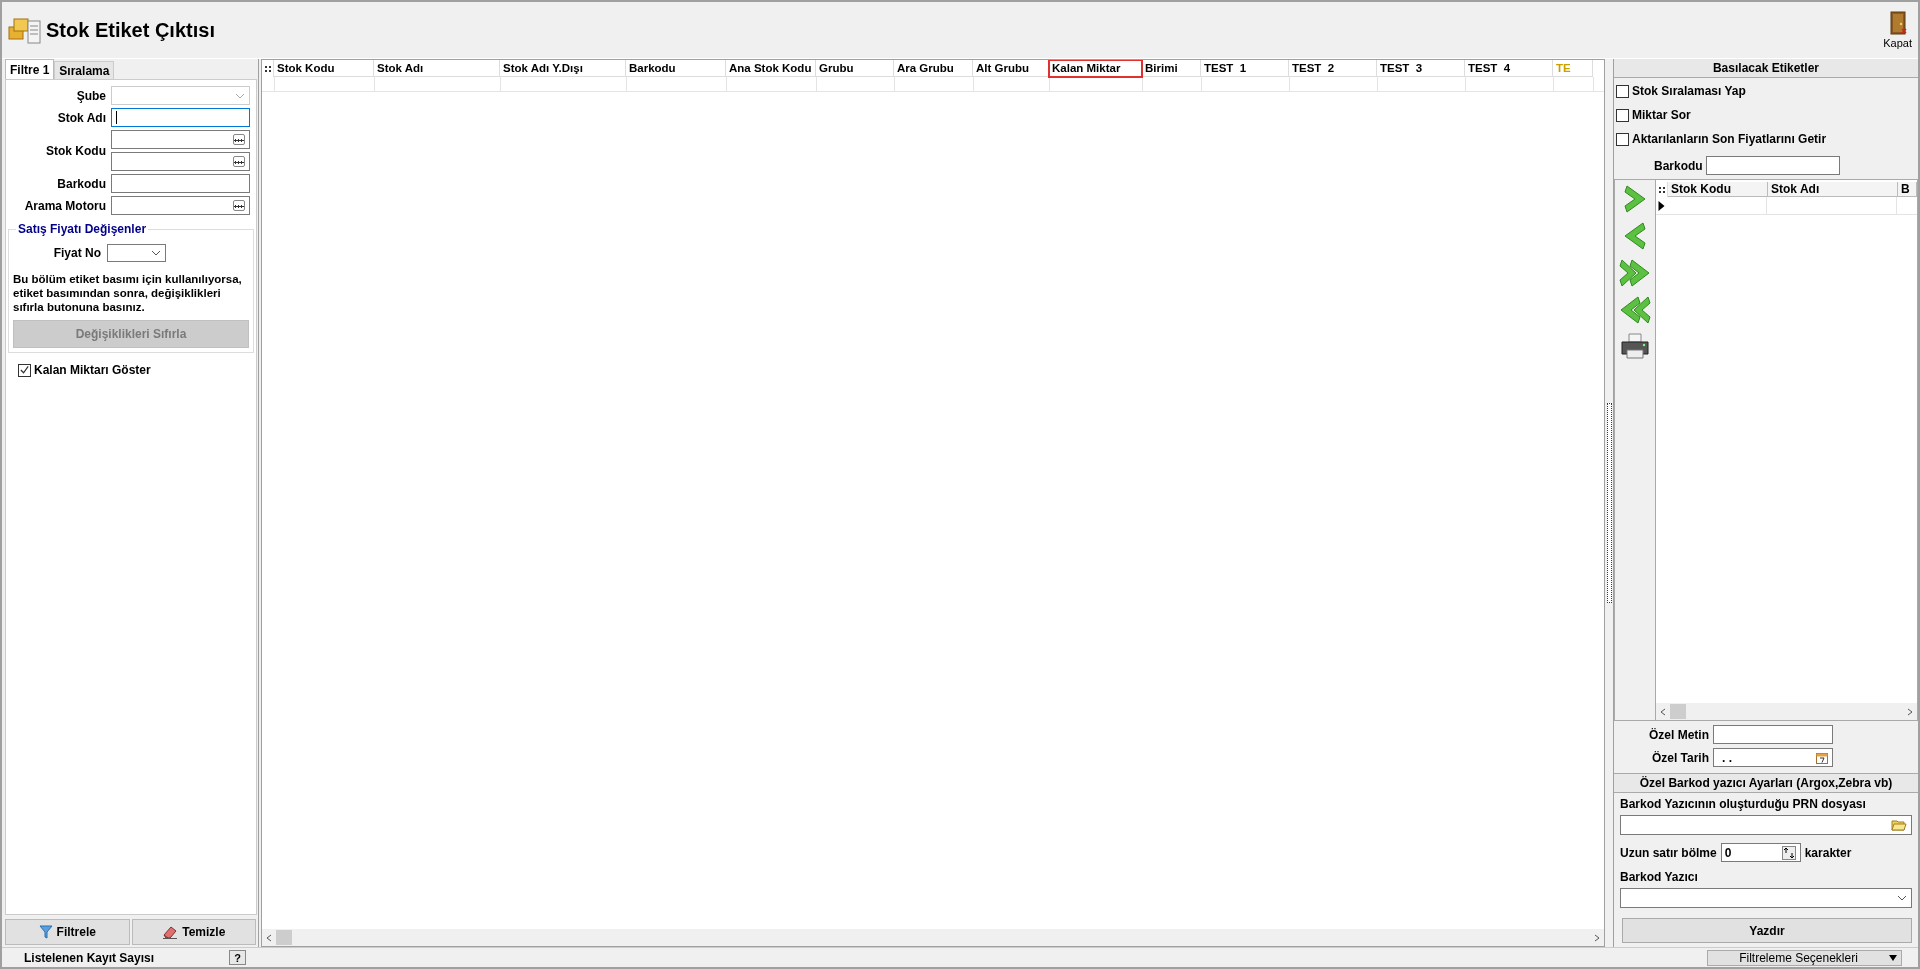 The width and height of the screenshot is (1920, 969). I want to click on tab: Filtre 1, so click(30, 69).